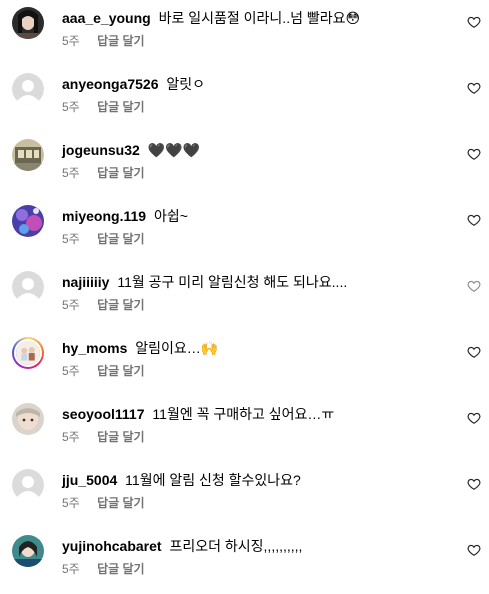 The image size is (489, 594). Describe the element at coordinates (259, 18) in the screenshot. I see `comment-text: 바로 일시품절 이라니..넘 빨라요😳` at that location.